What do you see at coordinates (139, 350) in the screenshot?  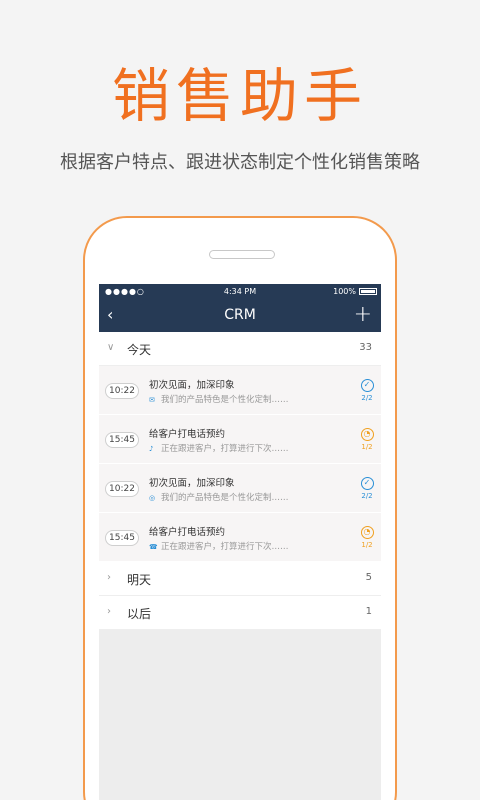 I see `section-label: 今天` at bounding box center [139, 350].